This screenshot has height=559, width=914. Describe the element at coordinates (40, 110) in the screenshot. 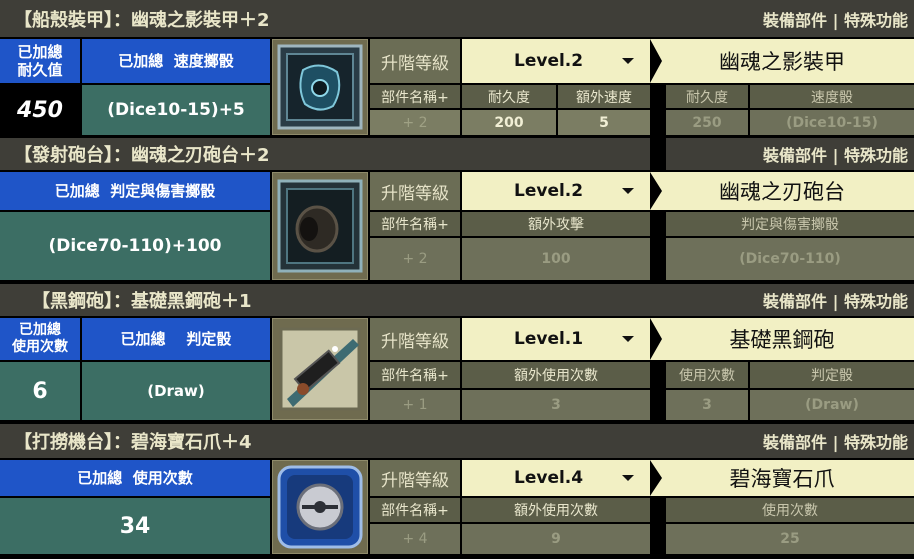

I see `total-durability-value: 450` at that location.